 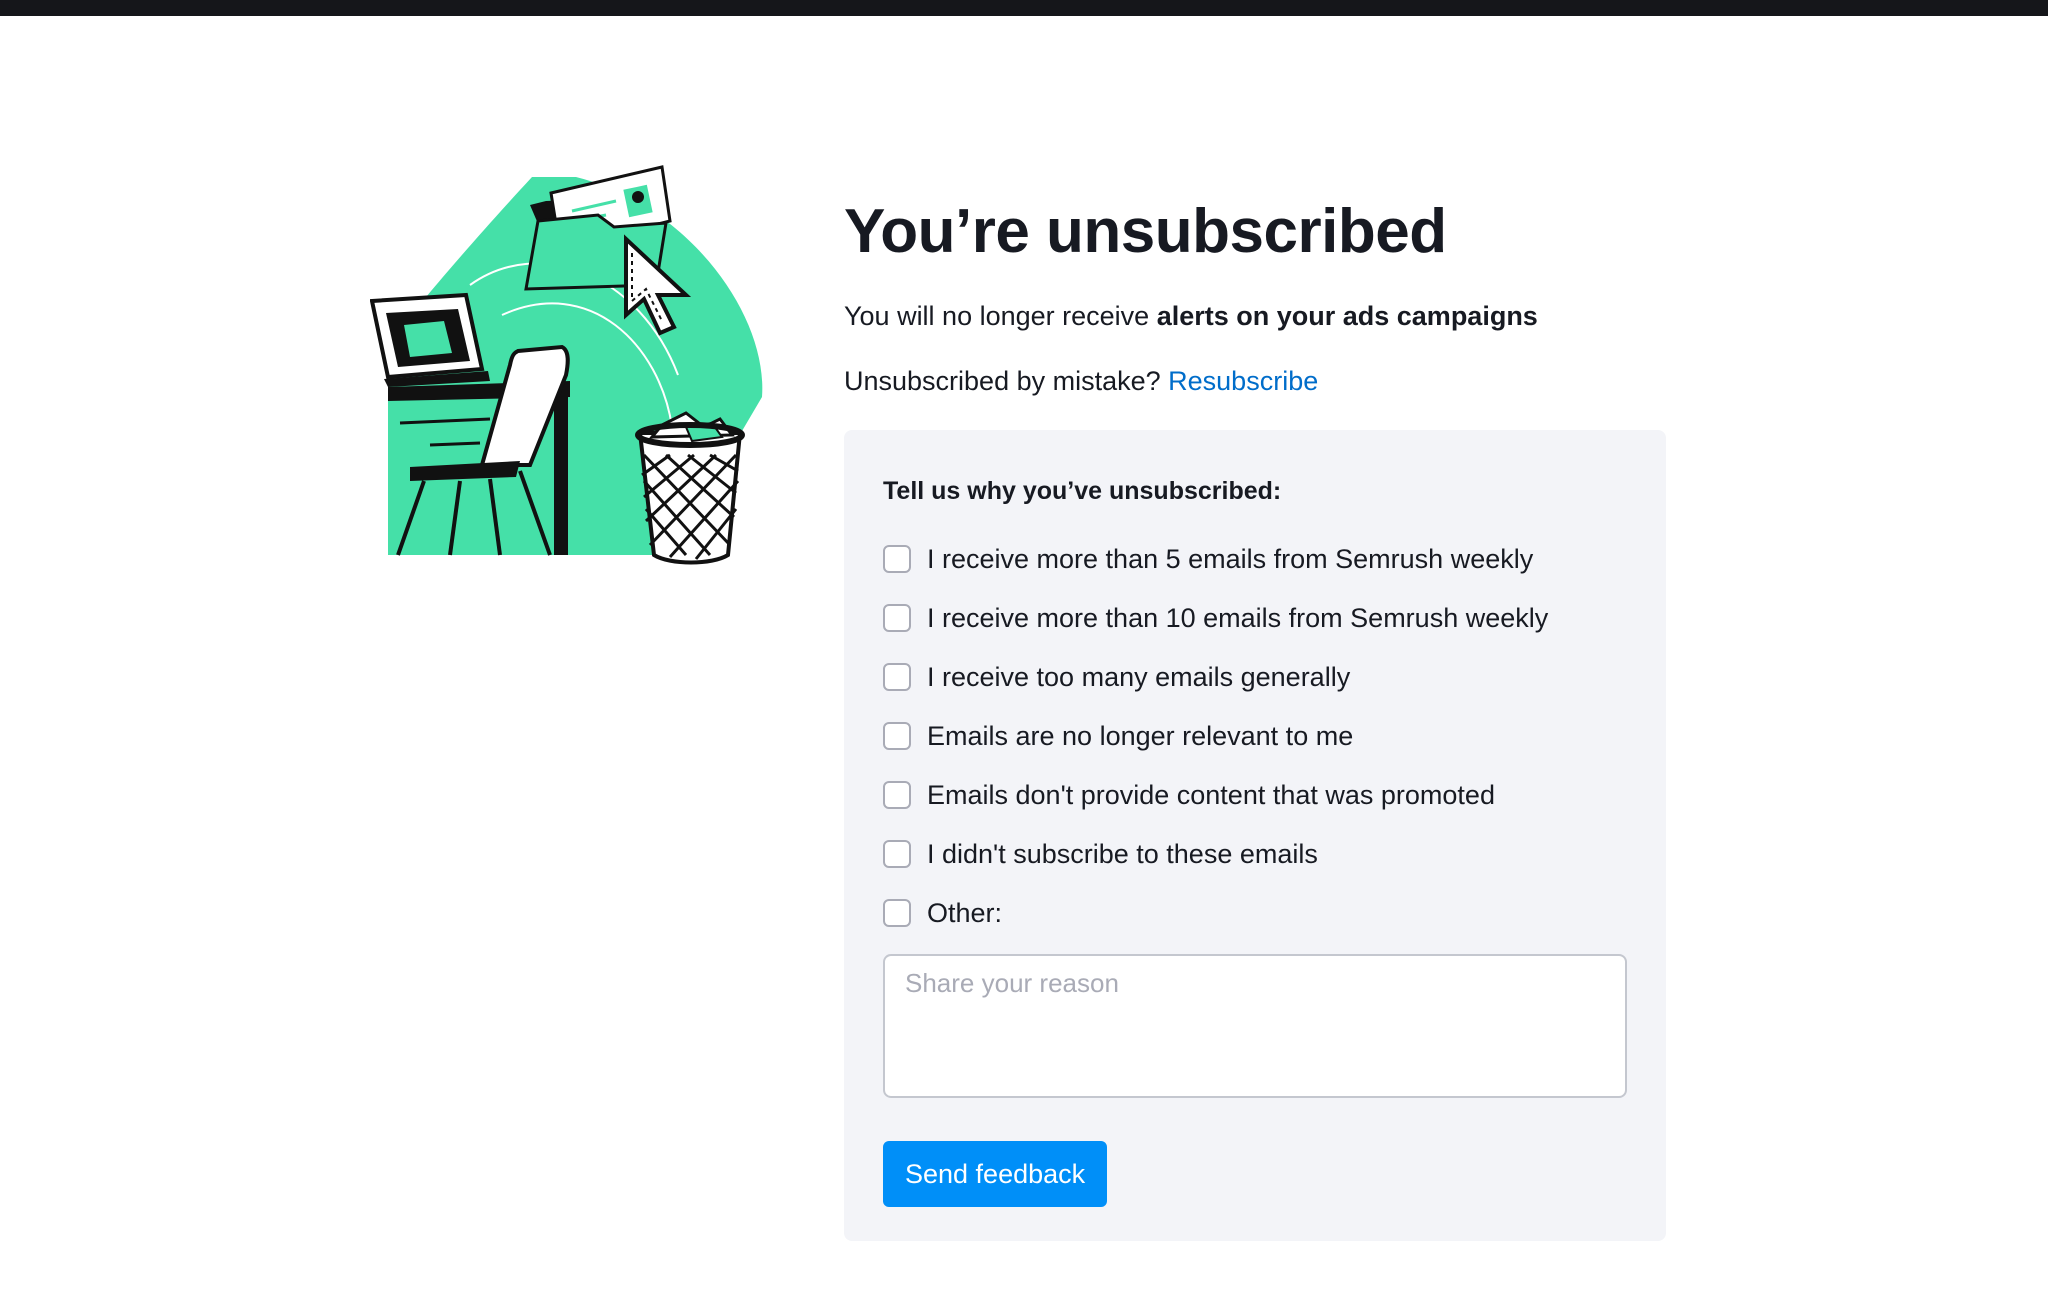 What do you see at coordinates (1243, 381) in the screenshot?
I see `resubscribe-link: Resubscribe` at bounding box center [1243, 381].